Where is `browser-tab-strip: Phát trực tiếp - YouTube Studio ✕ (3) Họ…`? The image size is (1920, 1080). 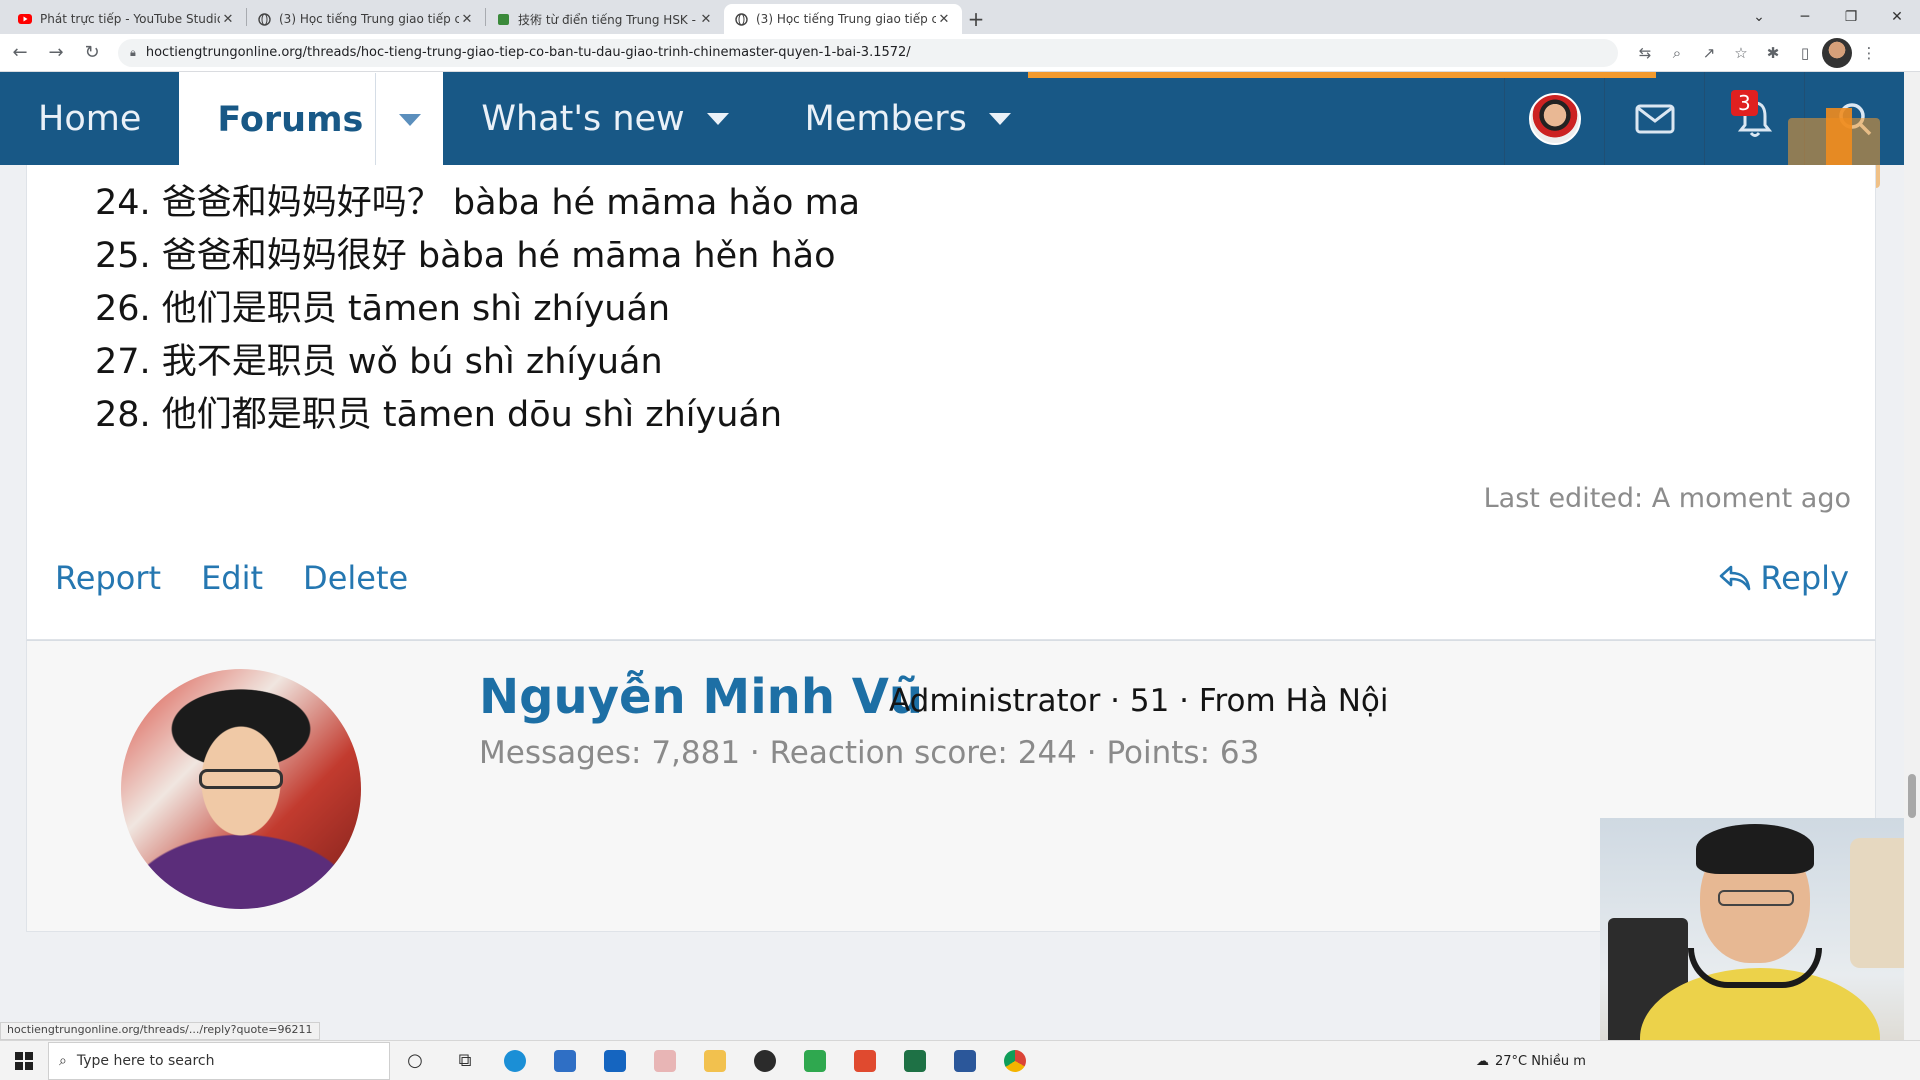
browser-tab-strip: Phát trực tiếp - YouTube Studio ✕ (3) Họ… is located at coordinates (960, 17).